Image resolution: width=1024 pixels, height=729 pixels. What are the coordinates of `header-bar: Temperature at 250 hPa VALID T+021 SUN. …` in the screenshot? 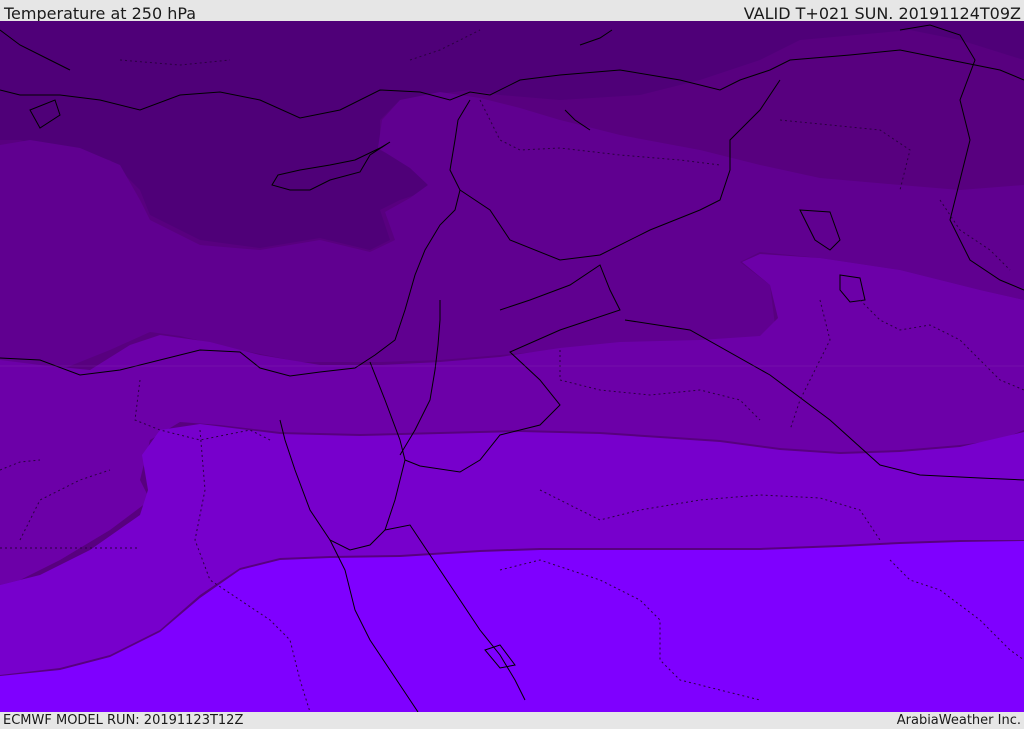 It's located at (512, 11).